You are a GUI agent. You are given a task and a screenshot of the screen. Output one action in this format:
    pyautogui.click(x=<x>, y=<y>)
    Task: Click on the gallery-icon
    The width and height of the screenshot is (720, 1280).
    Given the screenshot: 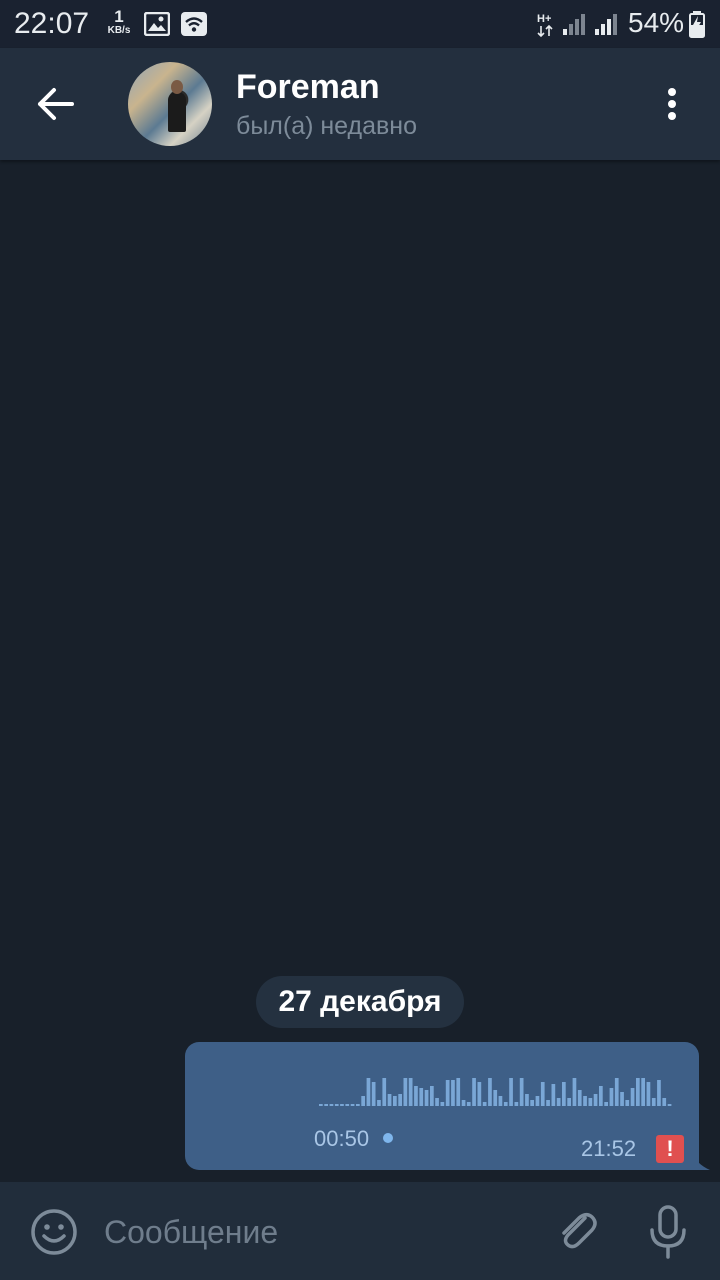 What is the action you would take?
    pyautogui.click(x=157, y=24)
    